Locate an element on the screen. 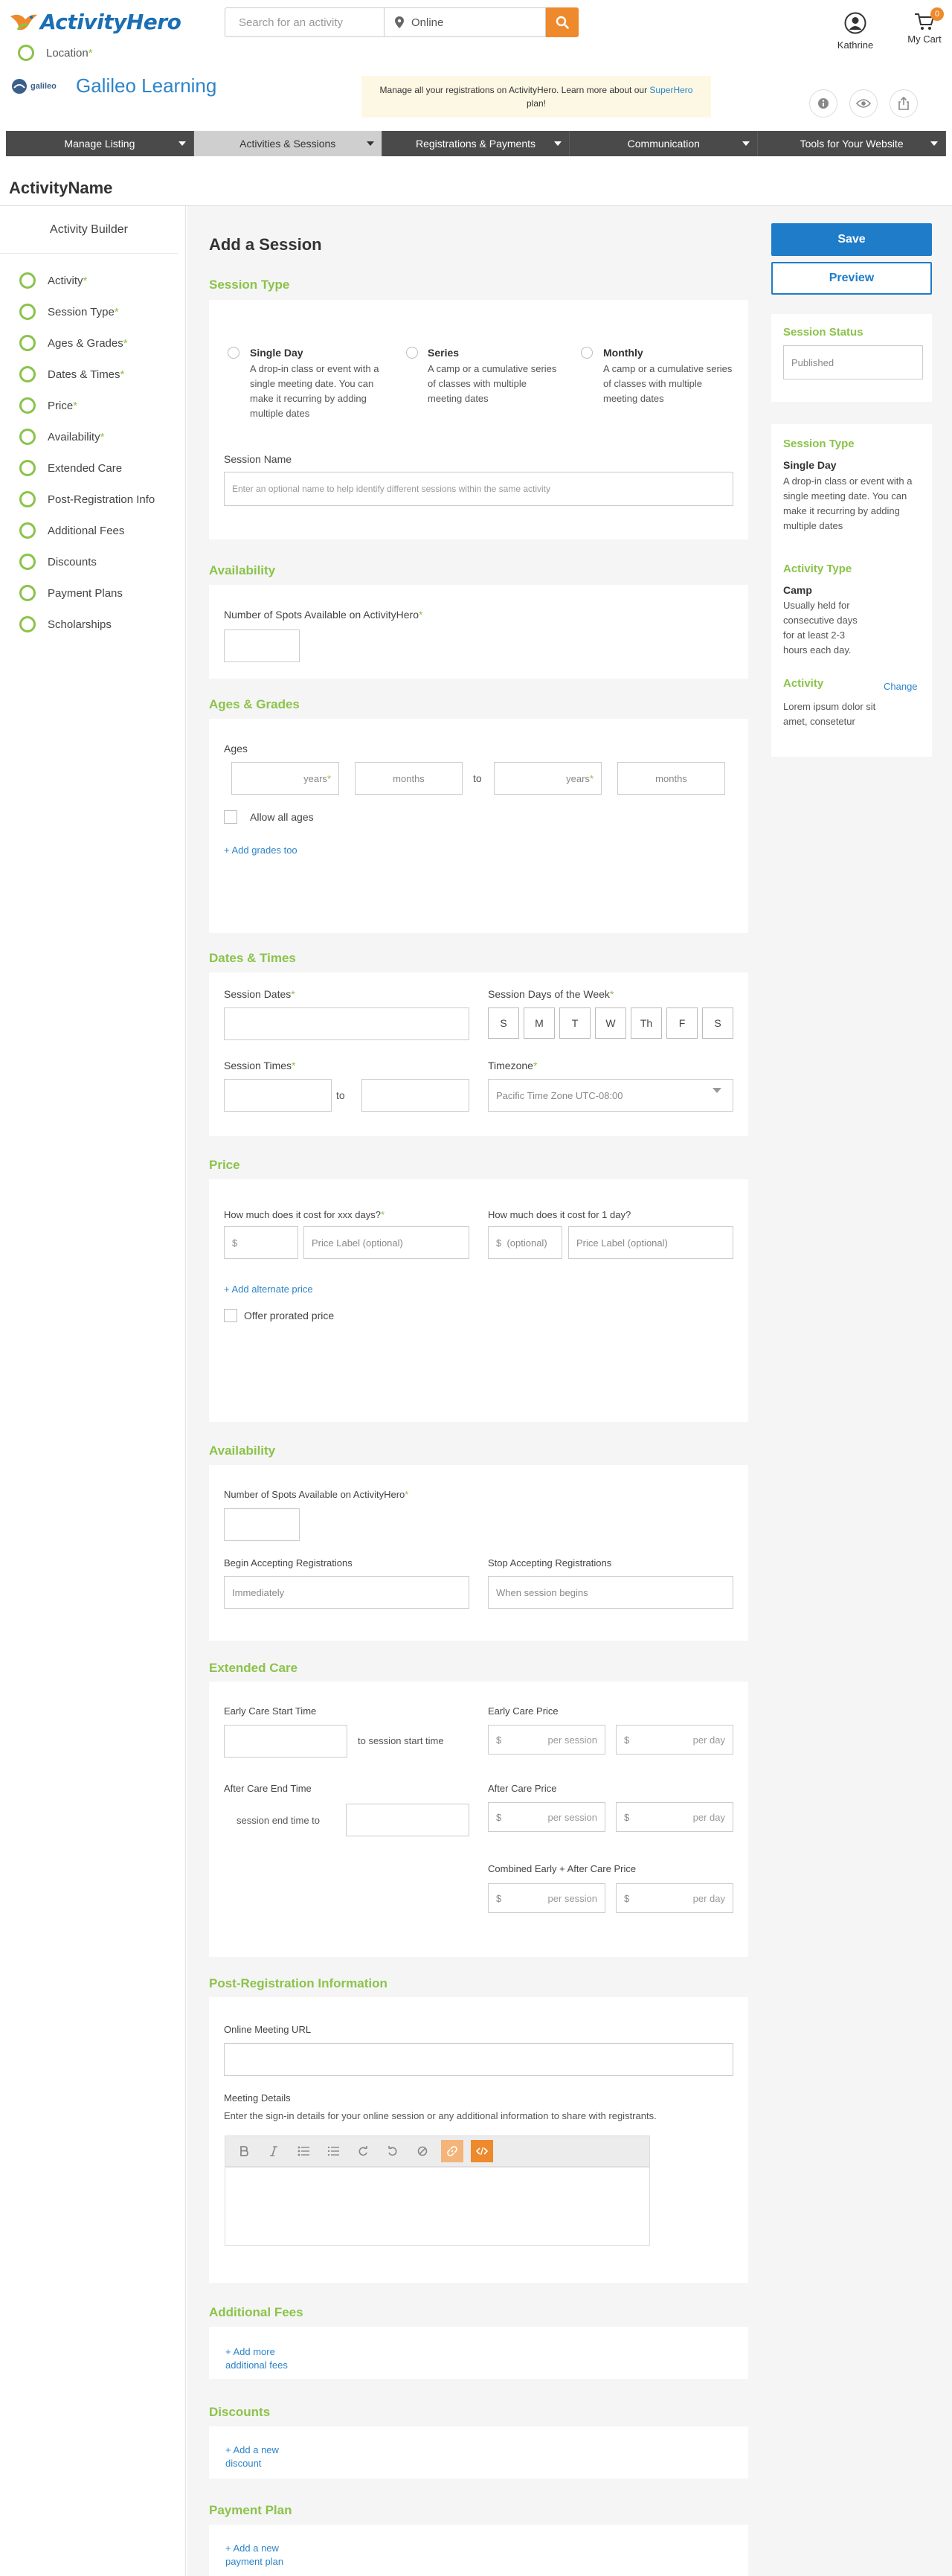  combined-price-session-input: $ per session is located at coordinates (547, 1898).